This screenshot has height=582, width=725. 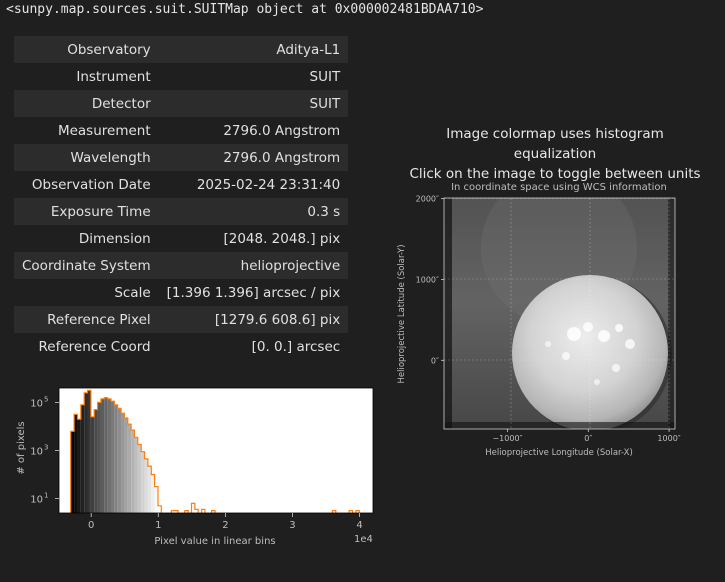 I want to click on hist-ytick-exponent: 1, so click(x=46, y=496).